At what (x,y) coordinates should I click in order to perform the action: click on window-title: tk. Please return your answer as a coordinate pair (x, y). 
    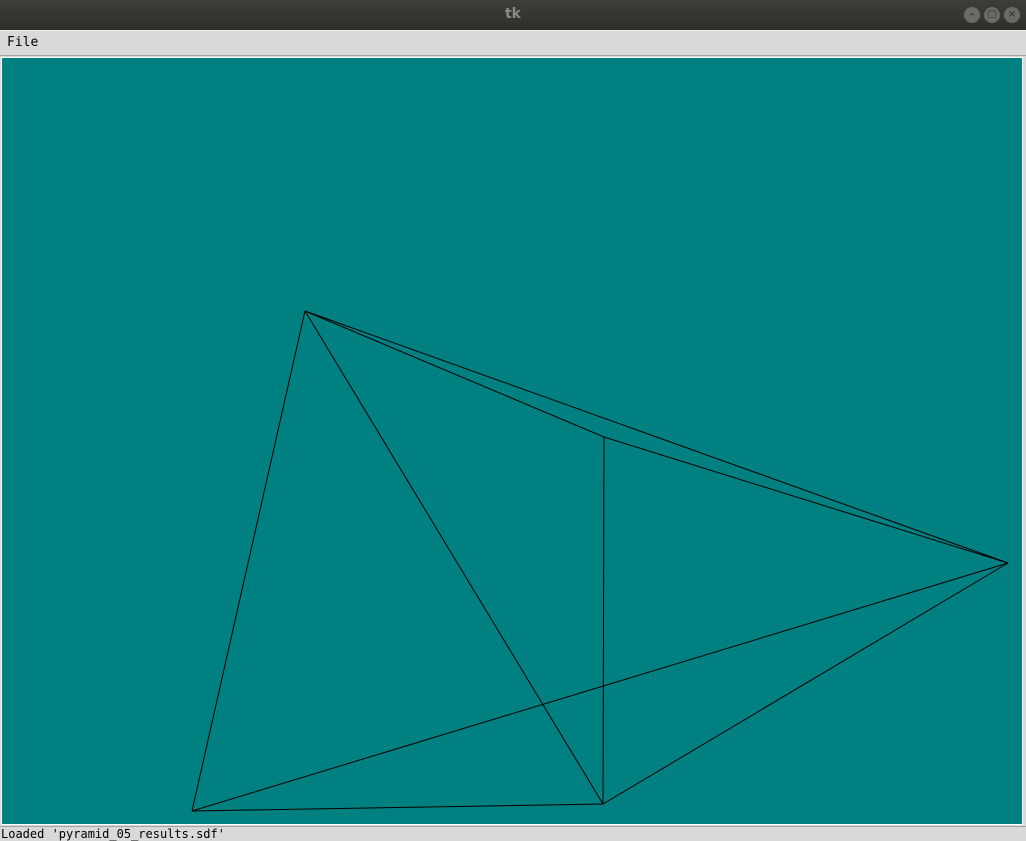
    Looking at the image, I should click on (512, 14).